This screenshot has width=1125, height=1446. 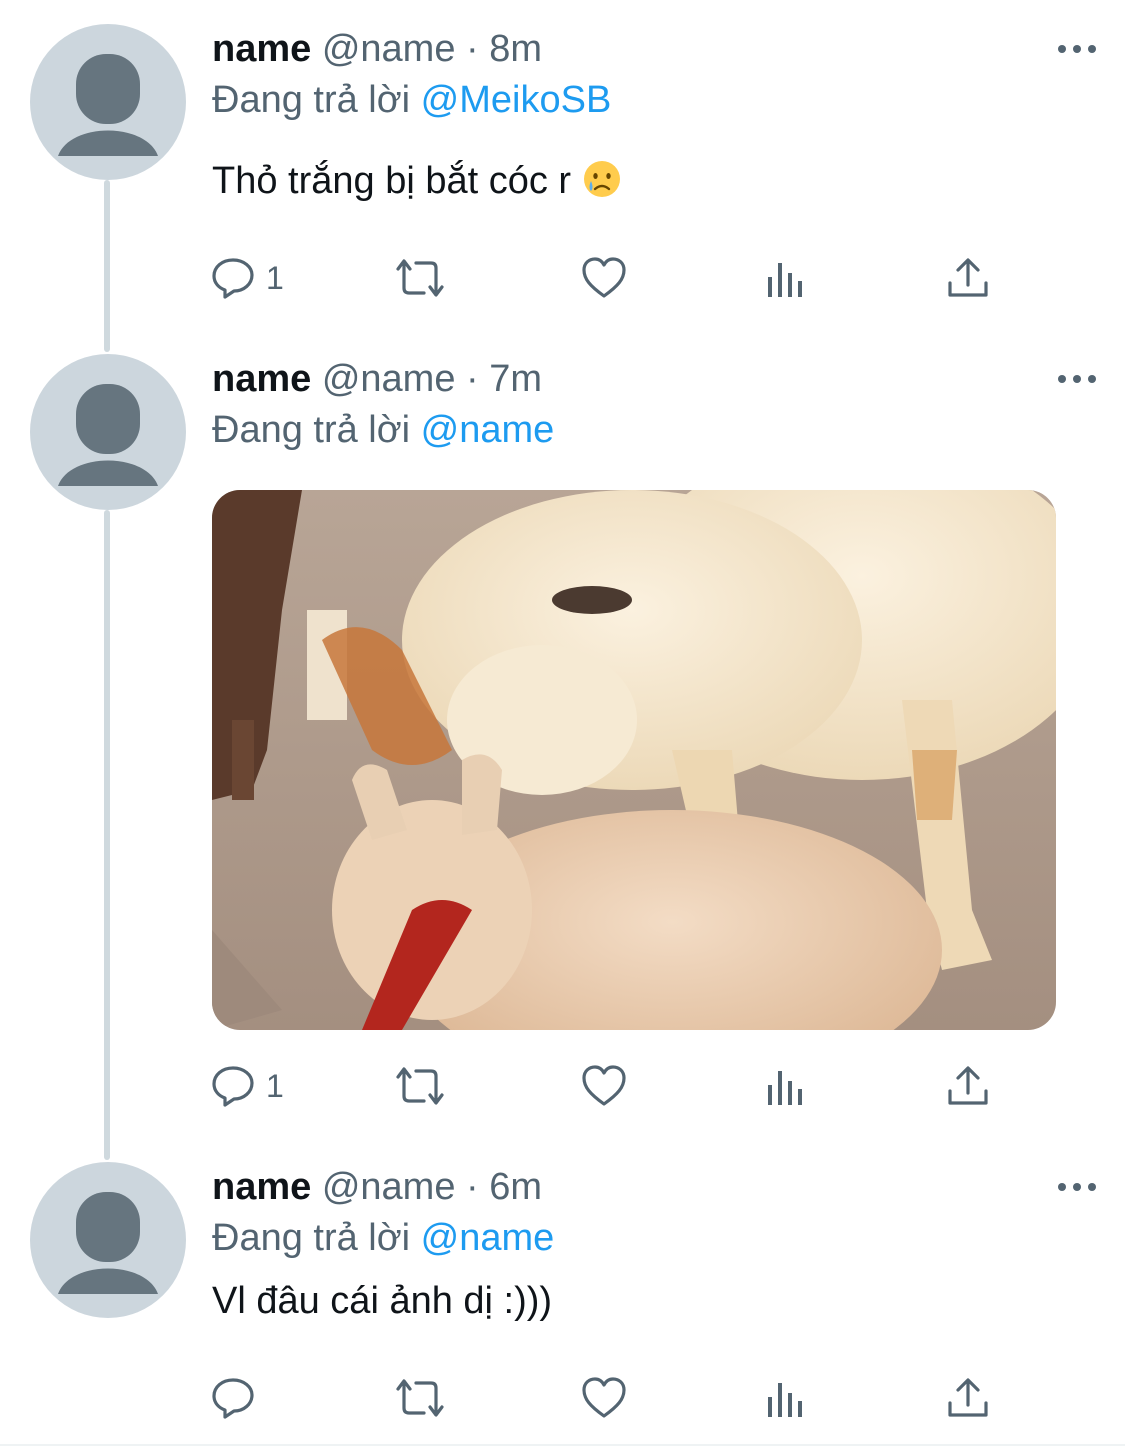 I want to click on tweet-header: name @name · 6m, so click(x=647, y=1187).